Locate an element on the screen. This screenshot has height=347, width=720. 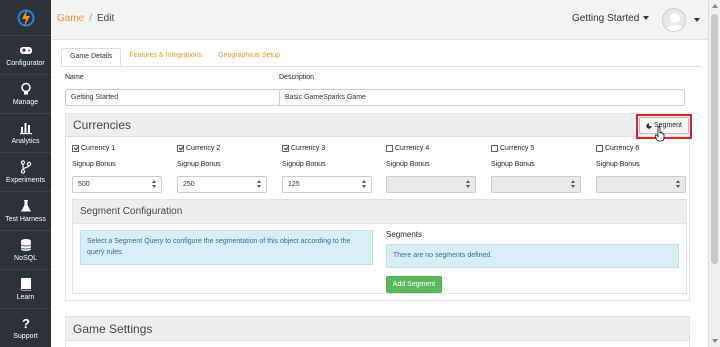
currency-label: Currency 5 is located at coordinates (517, 148).